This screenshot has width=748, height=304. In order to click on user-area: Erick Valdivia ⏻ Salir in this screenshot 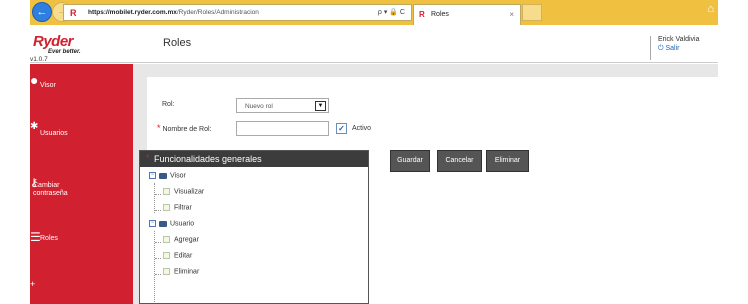, I will do `click(675, 48)`.